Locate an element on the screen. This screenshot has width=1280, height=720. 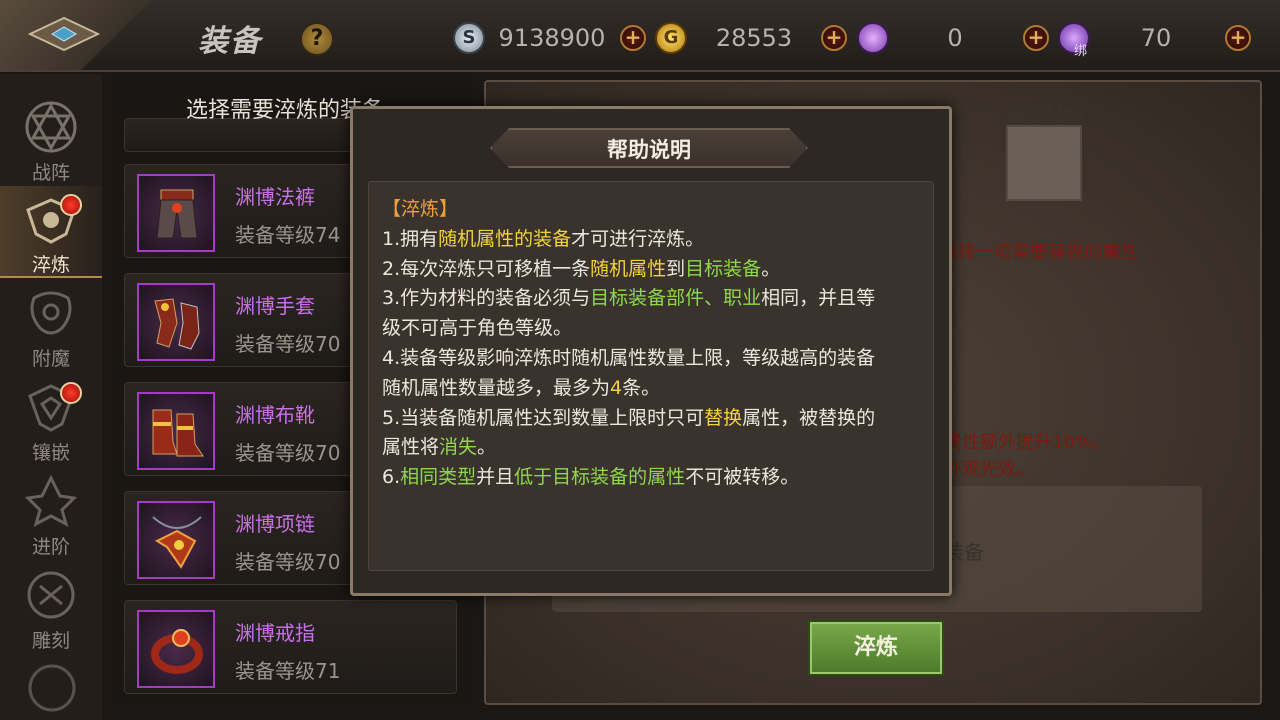
gold-amount: 28553 is located at coordinates (754, 38).